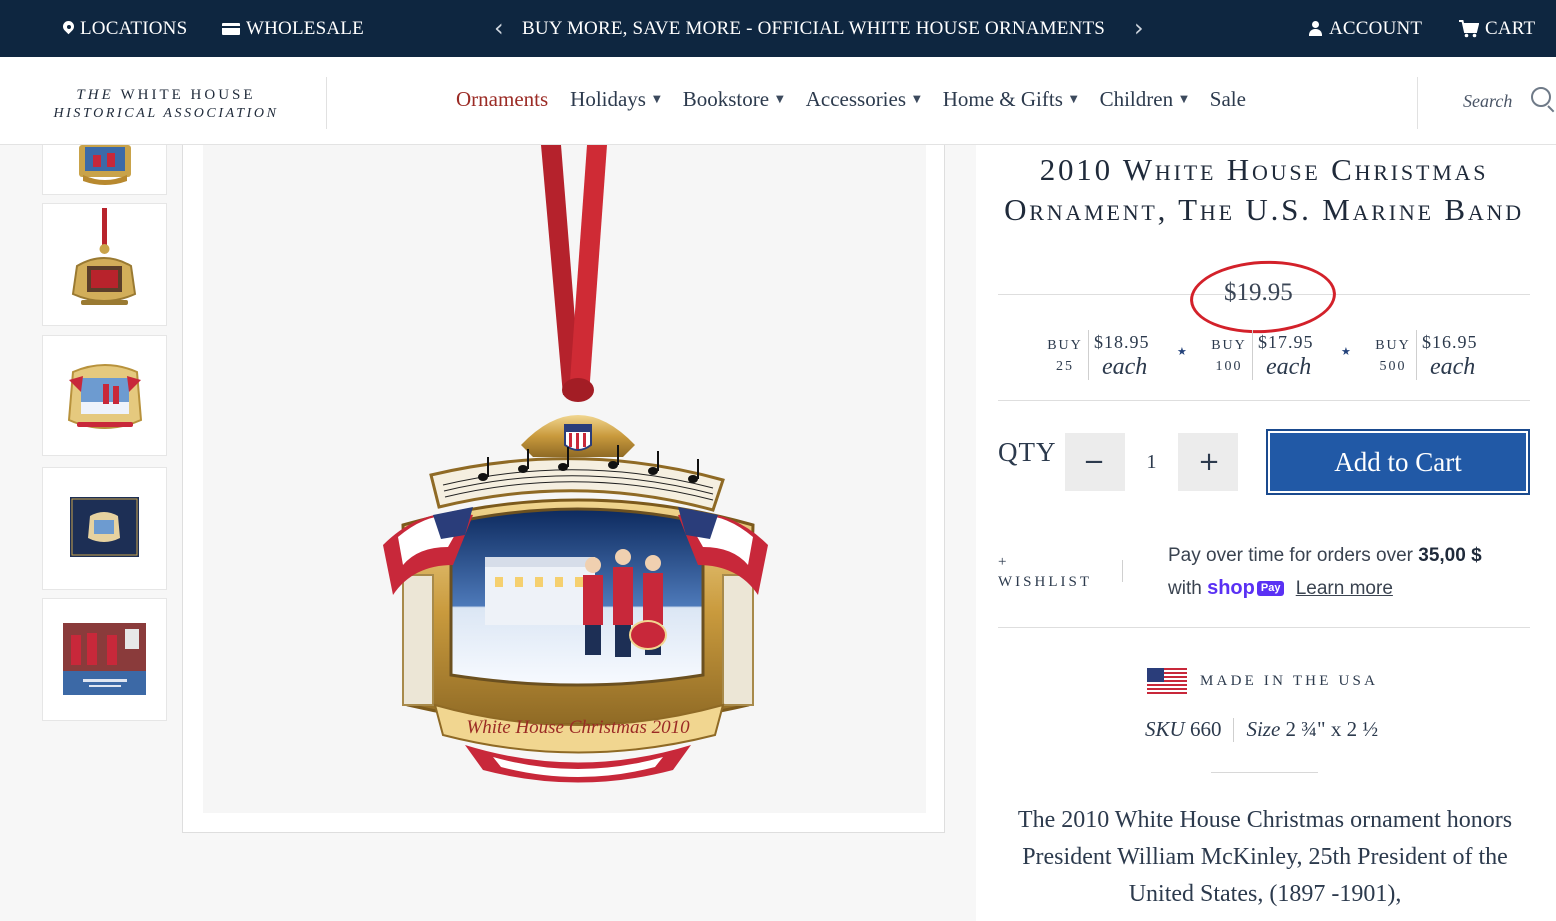  What do you see at coordinates (1065, 366) in the screenshot?
I see `tier-qty: 25` at bounding box center [1065, 366].